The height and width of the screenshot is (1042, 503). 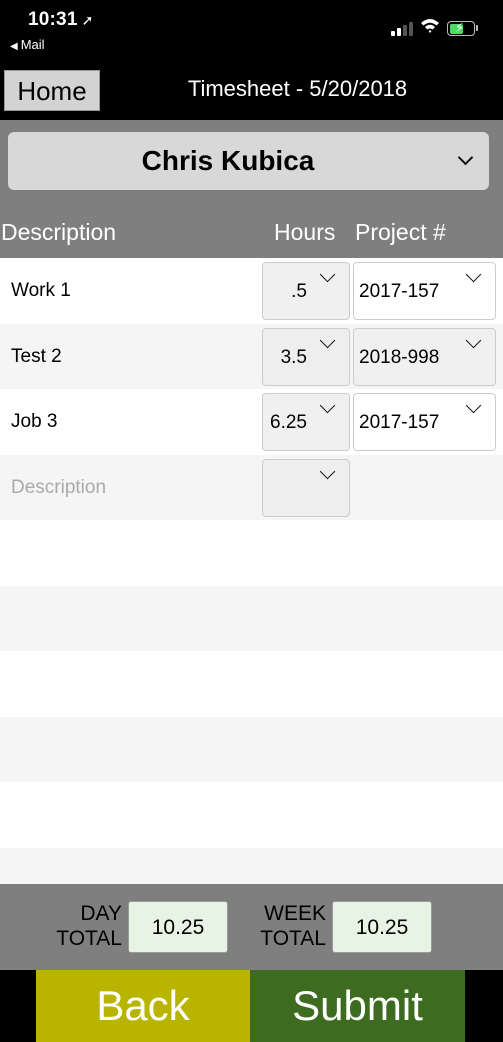 What do you see at coordinates (52, 90) in the screenshot?
I see `home-button: Home` at bounding box center [52, 90].